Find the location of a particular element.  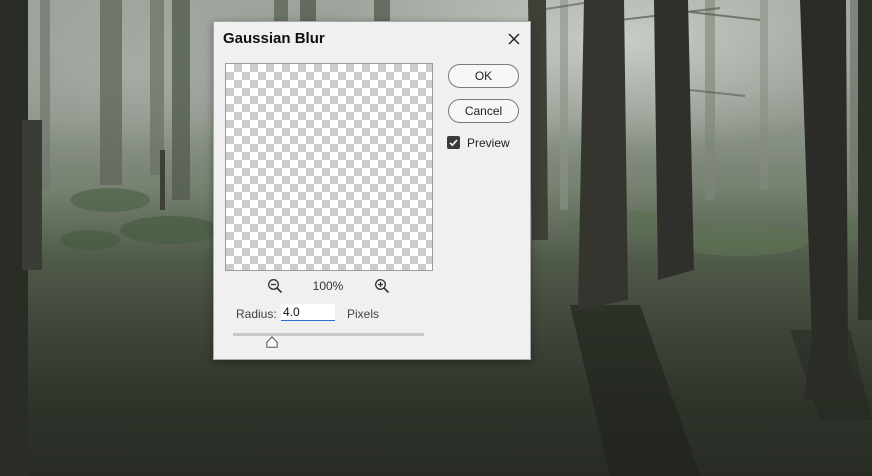

cancel-button: Cancel is located at coordinates (483, 111).